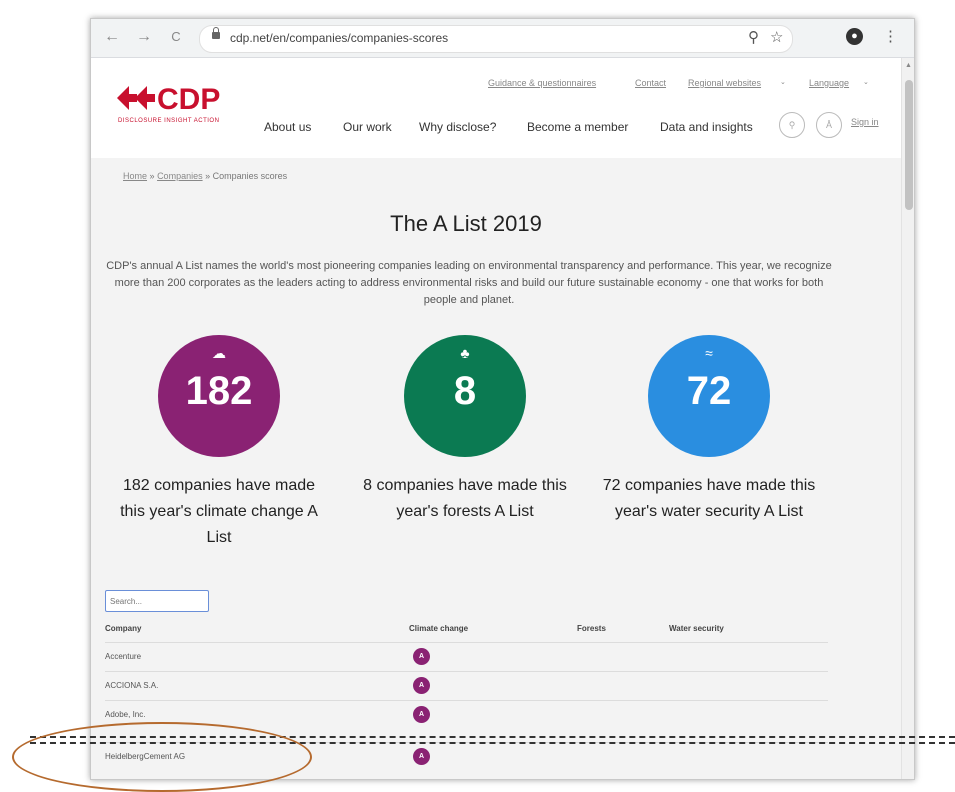  I want to click on cdp-logo: CDP DISCLOSURE INSIGHT ACTION, so click(175, 107).